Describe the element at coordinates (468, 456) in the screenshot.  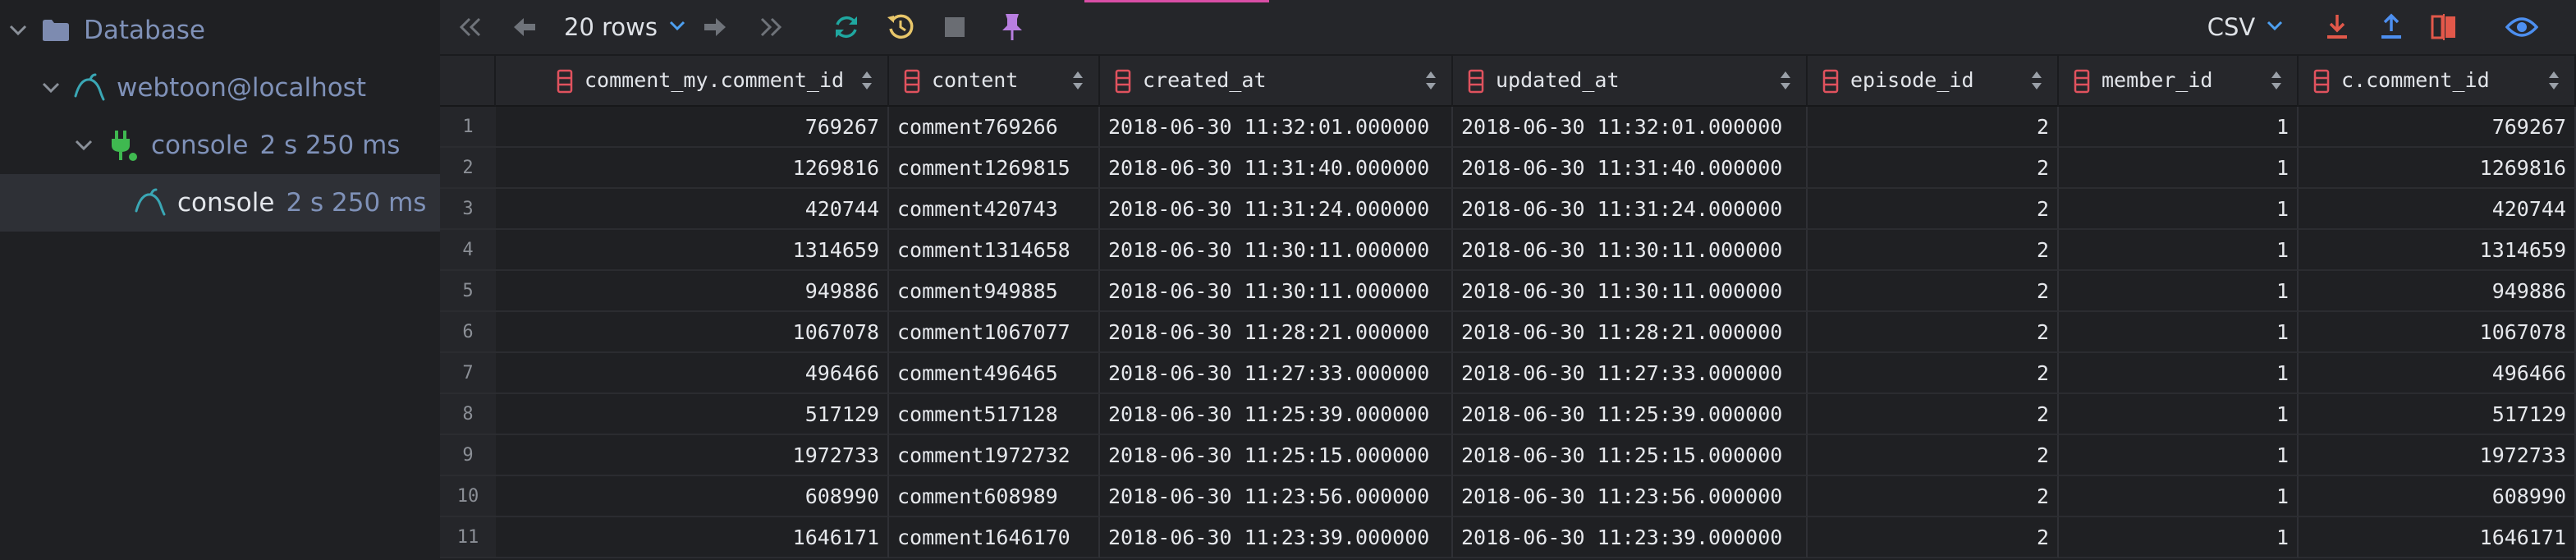
I see `row-number: 9` at that location.